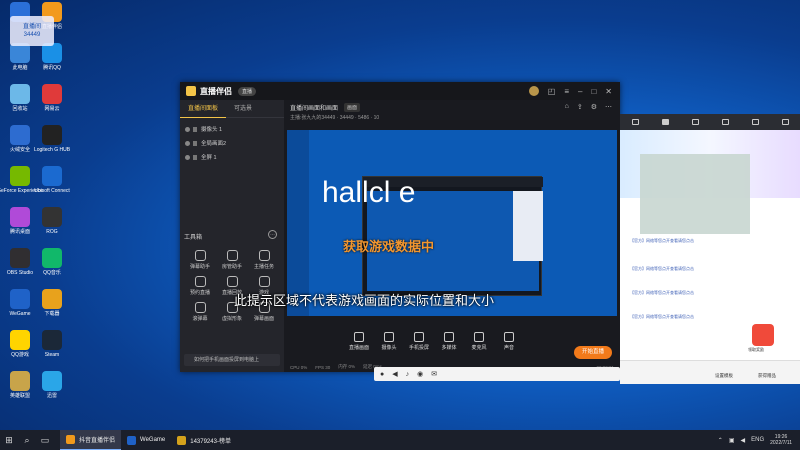 This screenshot has width=800, height=450. Describe the element at coordinates (533, 91) in the screenshot. I see `avatar` at that location.